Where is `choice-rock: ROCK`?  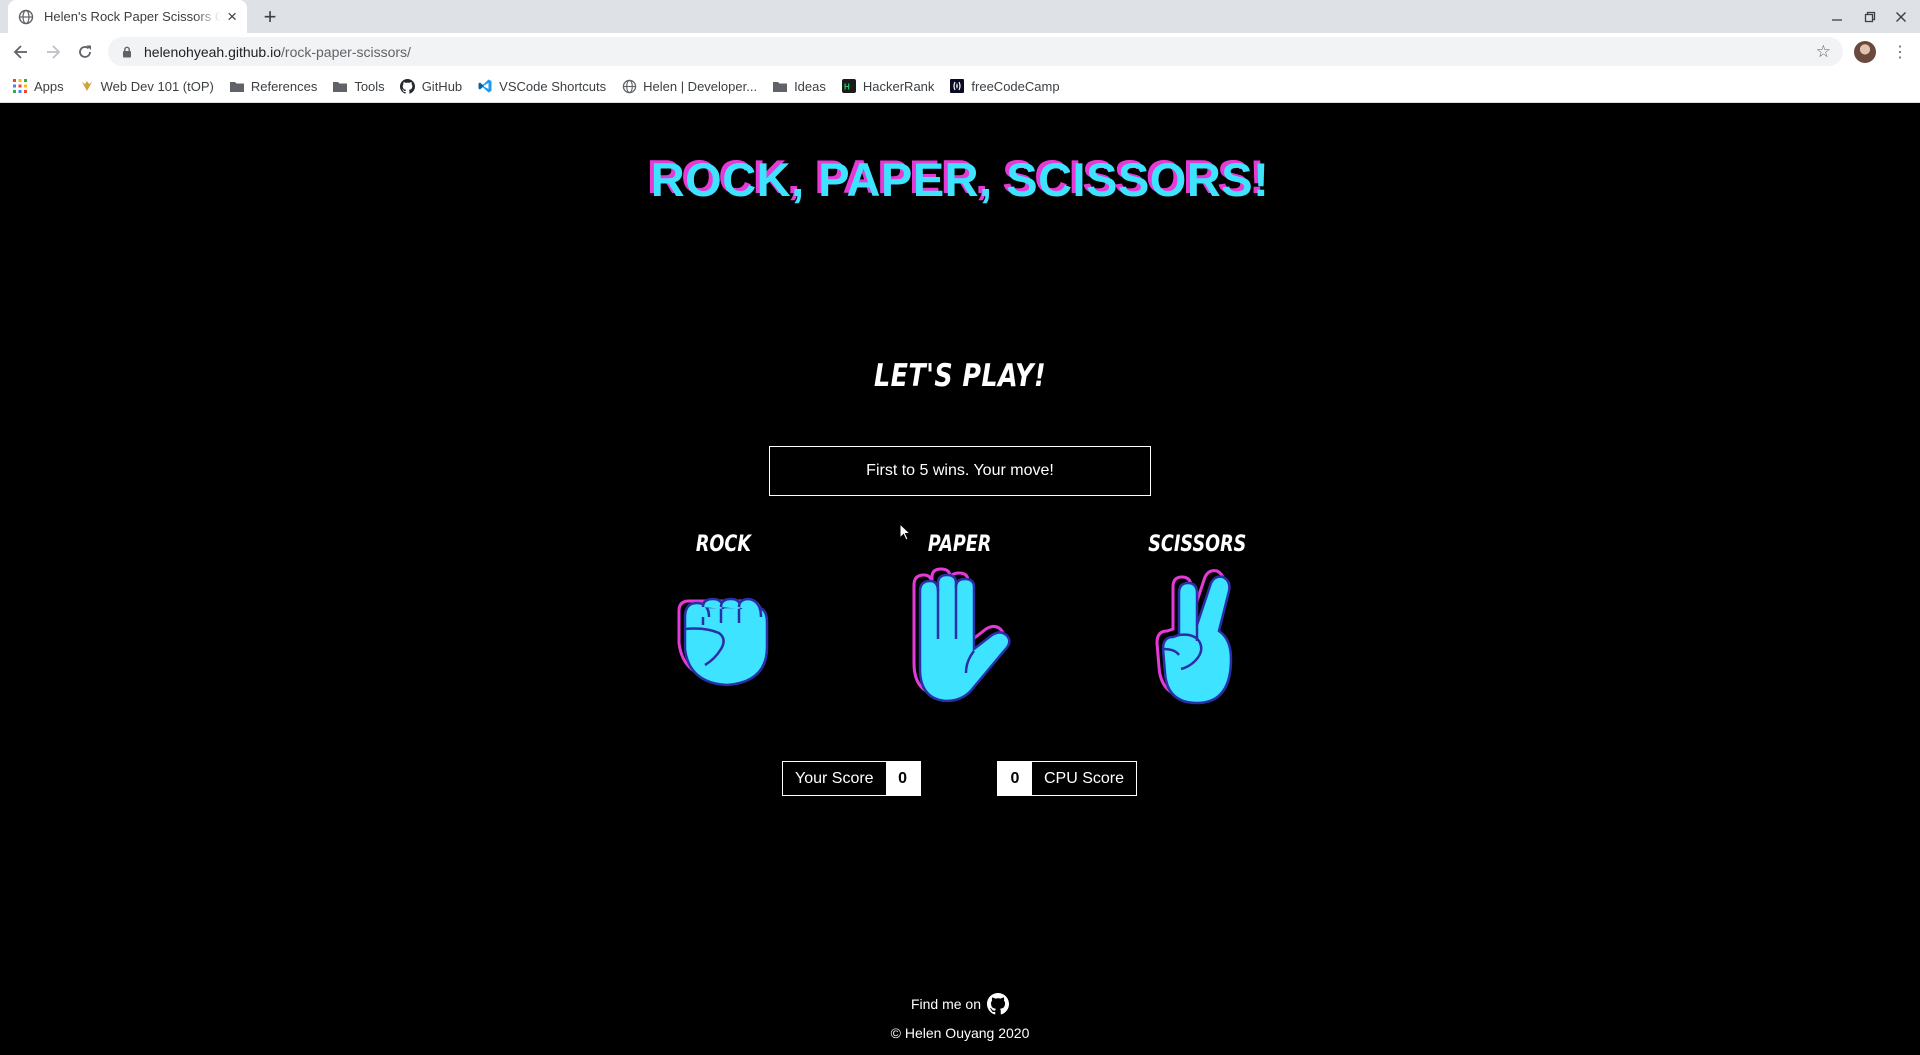 choice-rock: ROCK is located at coordinates (723, 609).